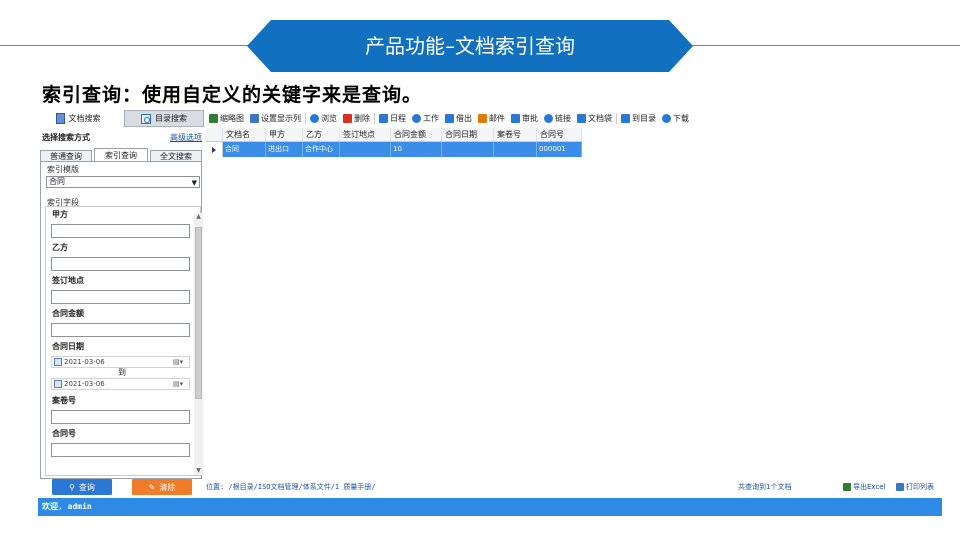  I want to click on date-to-picker: 2021-03-06 ▤▾, so click(120, 384).